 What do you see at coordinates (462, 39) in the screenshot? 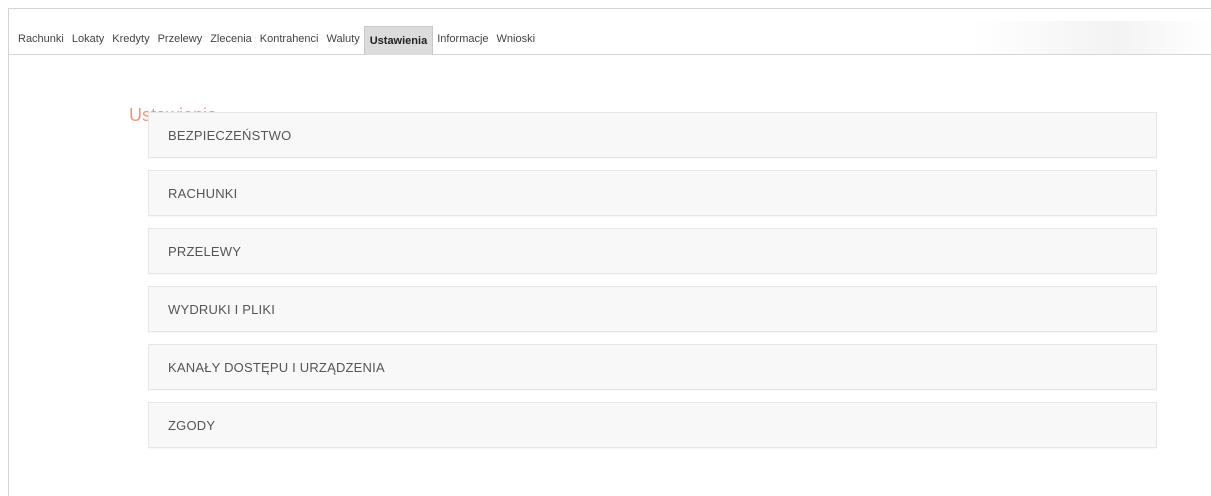
I see `nav-tab-informacje: Informacje` at bounding box center [462, 39].